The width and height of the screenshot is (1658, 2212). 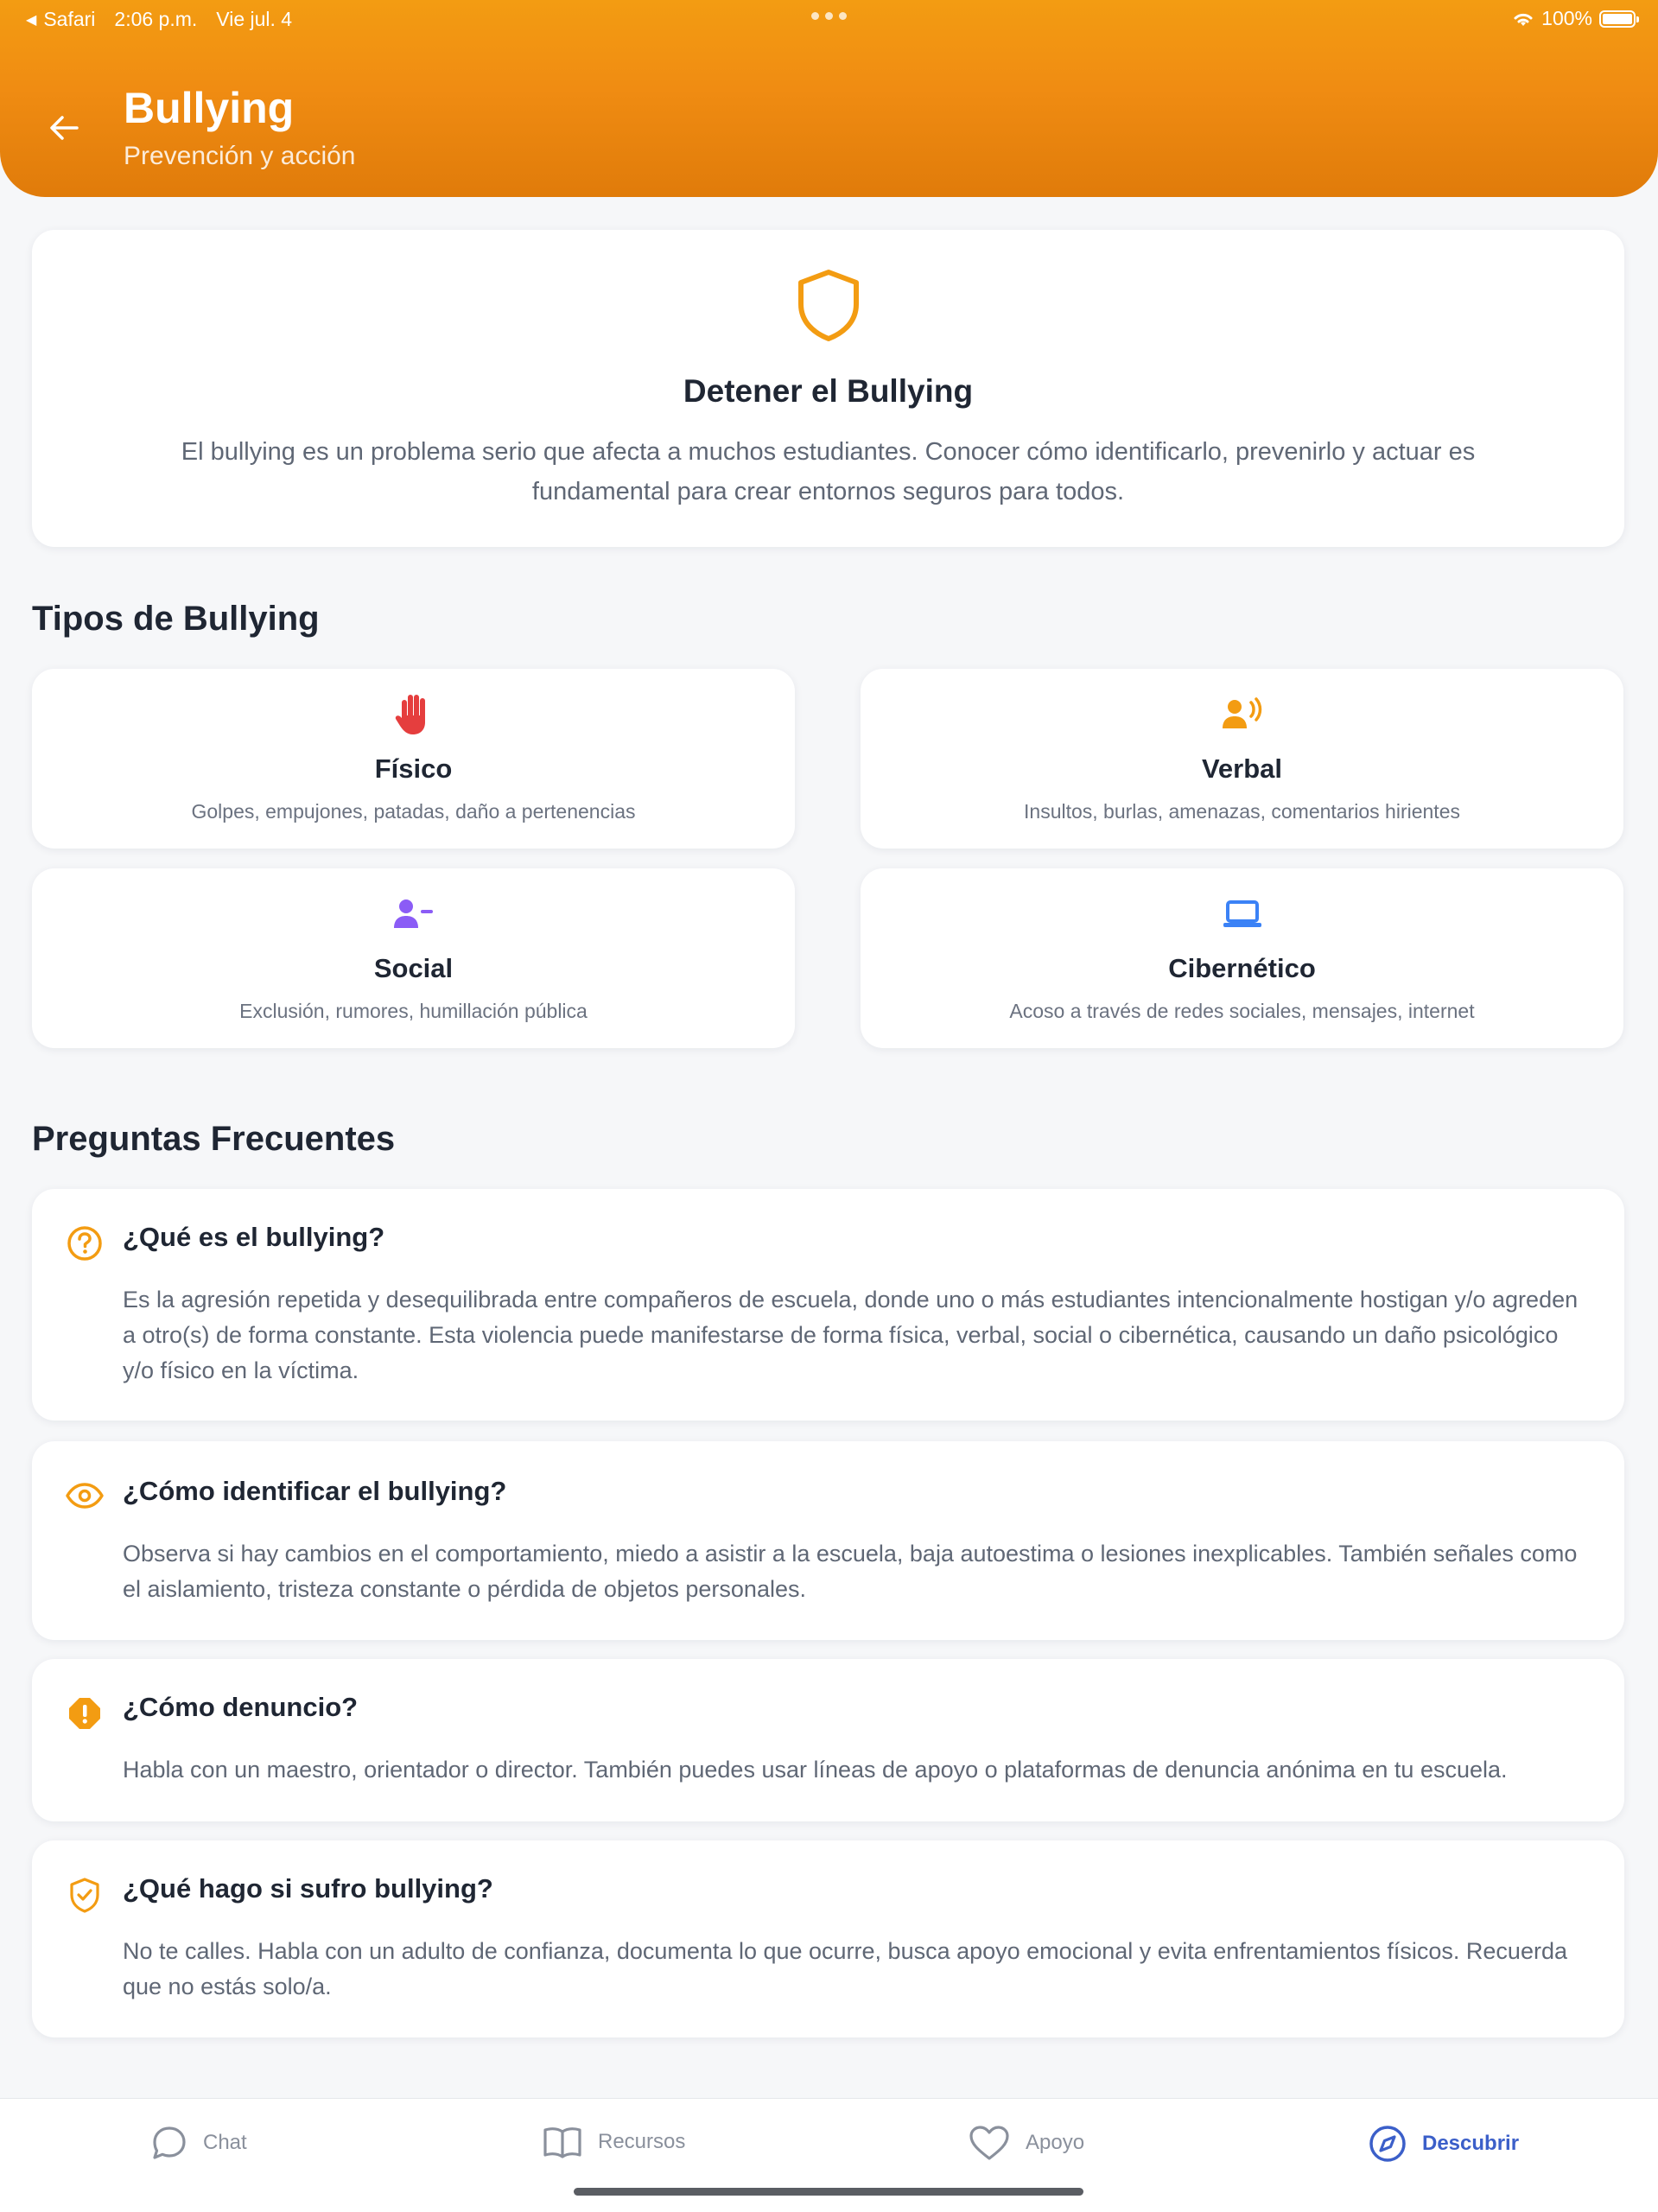 I want to click on page-title: Bullying, so click(x=209, y=108).